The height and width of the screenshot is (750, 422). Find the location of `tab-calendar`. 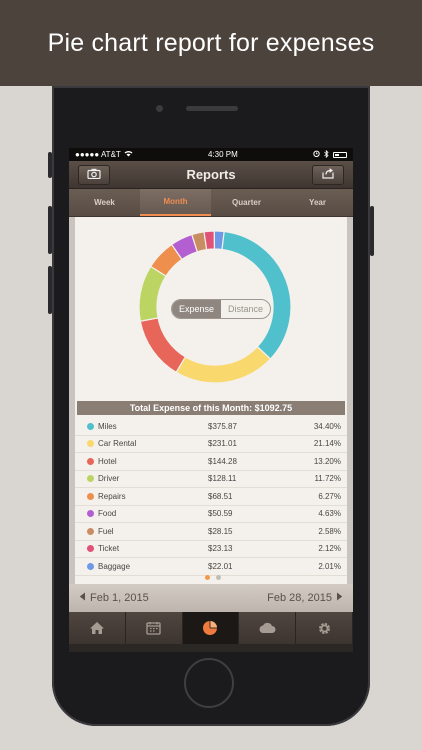

tab-calendar is located at coordinates (154, 628).